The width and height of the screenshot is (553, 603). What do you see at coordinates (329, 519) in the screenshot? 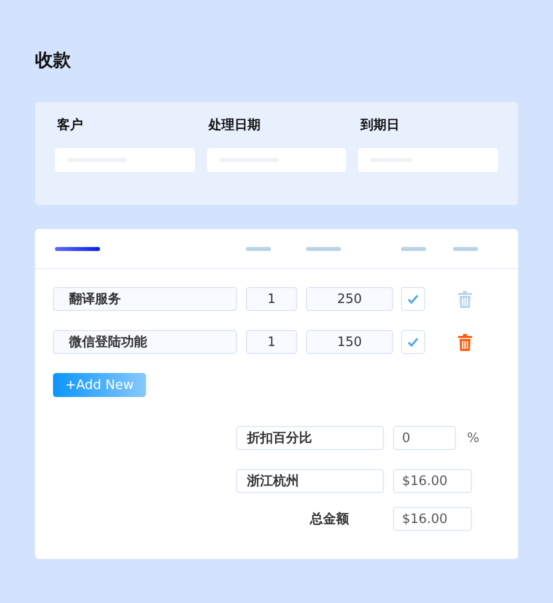
I see `total-label: 总金额` at bounding box center [329, 519].